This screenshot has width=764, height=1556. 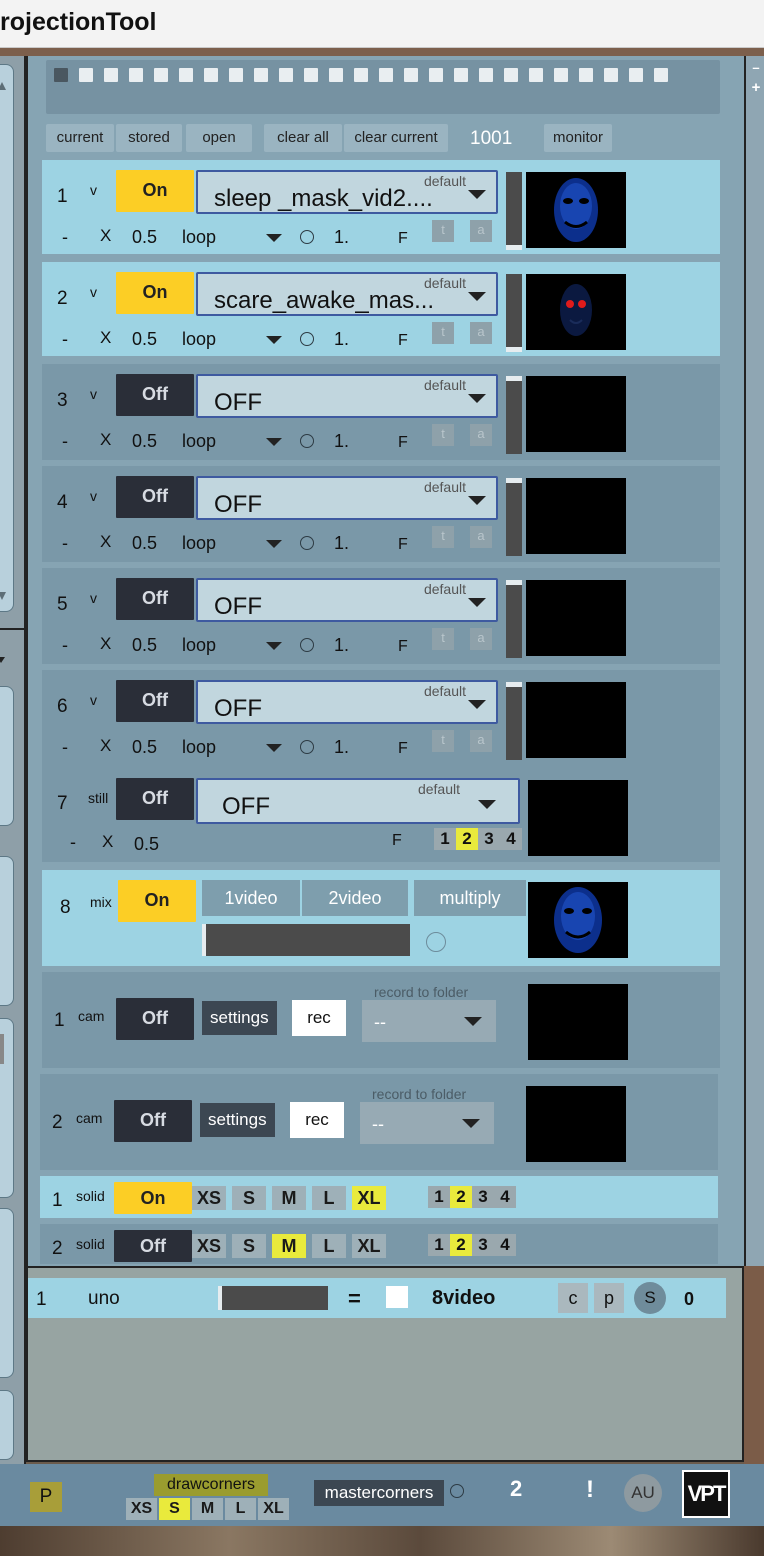 I want to click on drawcorners-size-button: XL, so click(x=273, y=1509).